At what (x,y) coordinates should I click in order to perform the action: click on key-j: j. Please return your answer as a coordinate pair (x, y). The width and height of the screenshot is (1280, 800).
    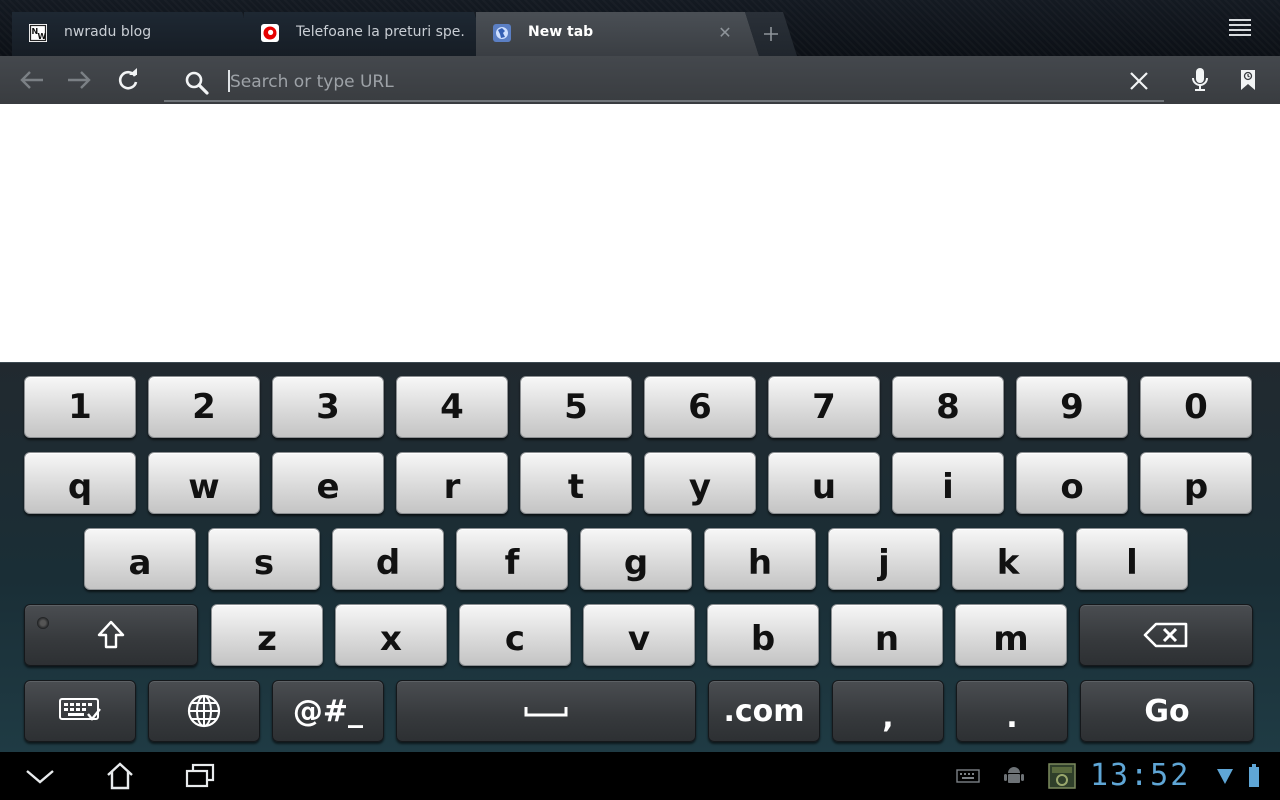
    Looking at the image, I should click on (884, 559).